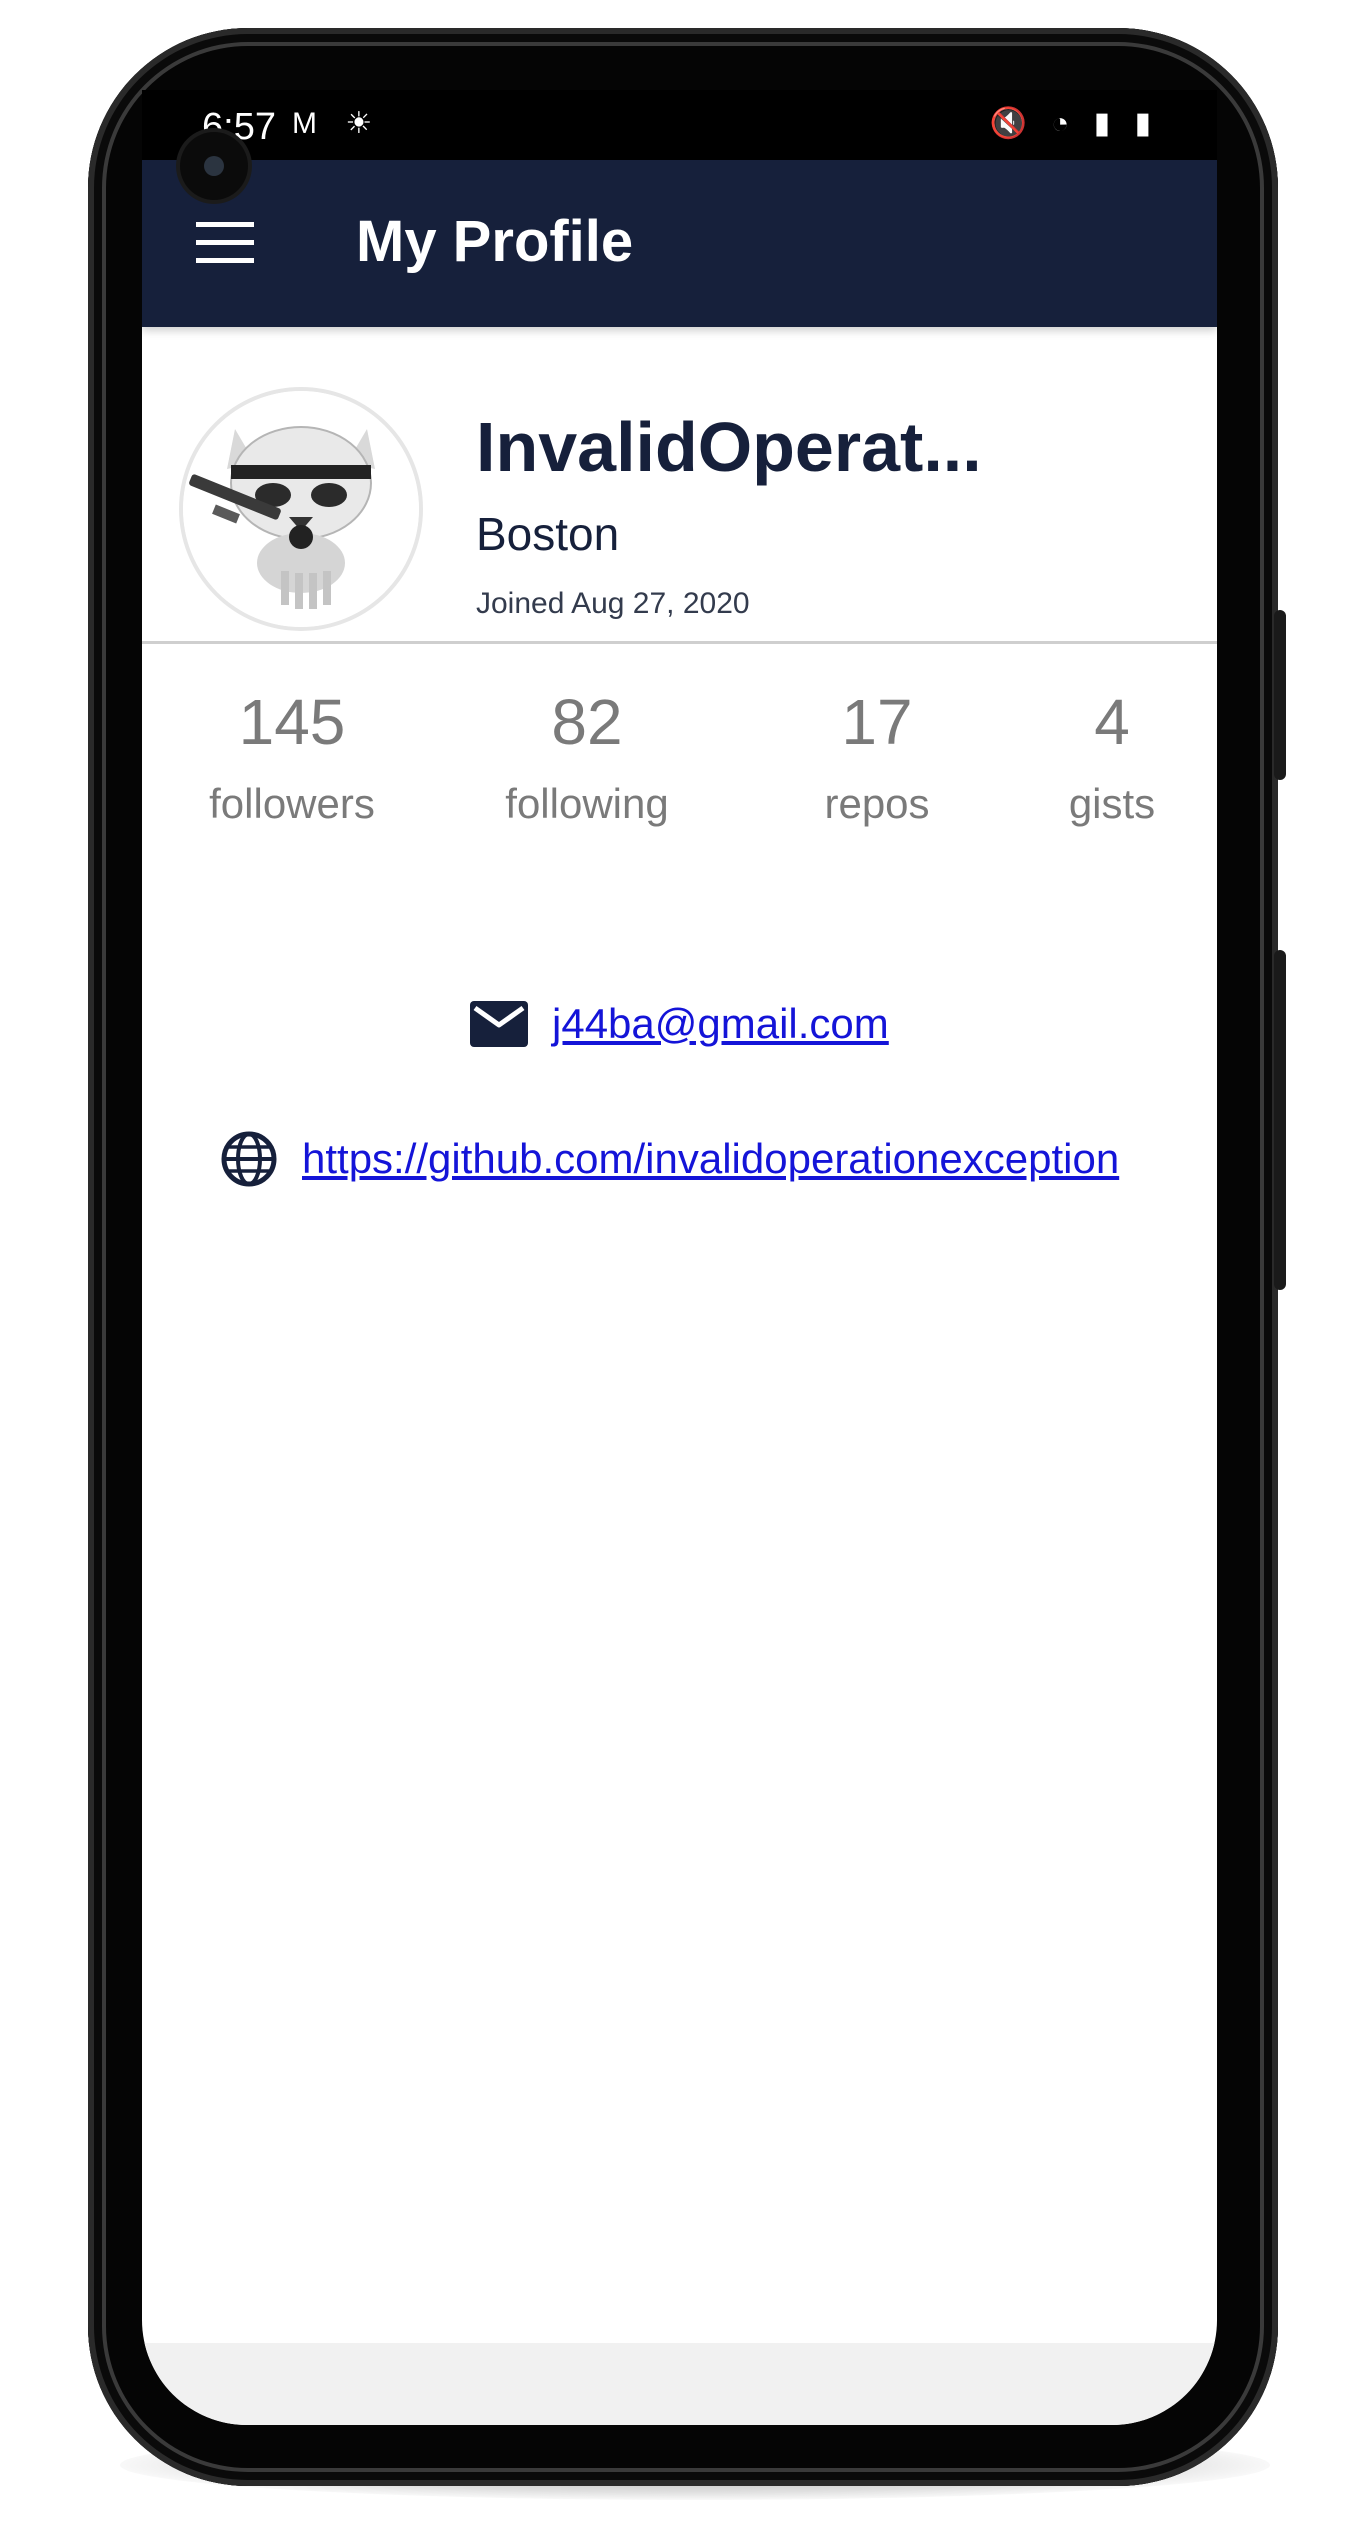 The width and height of the screenshot is (1370, 2534). What do you see at coordinates (1106, 123) in the screenshot?
I see `signal-icon: ▮` at bounding box center [1106, 123].